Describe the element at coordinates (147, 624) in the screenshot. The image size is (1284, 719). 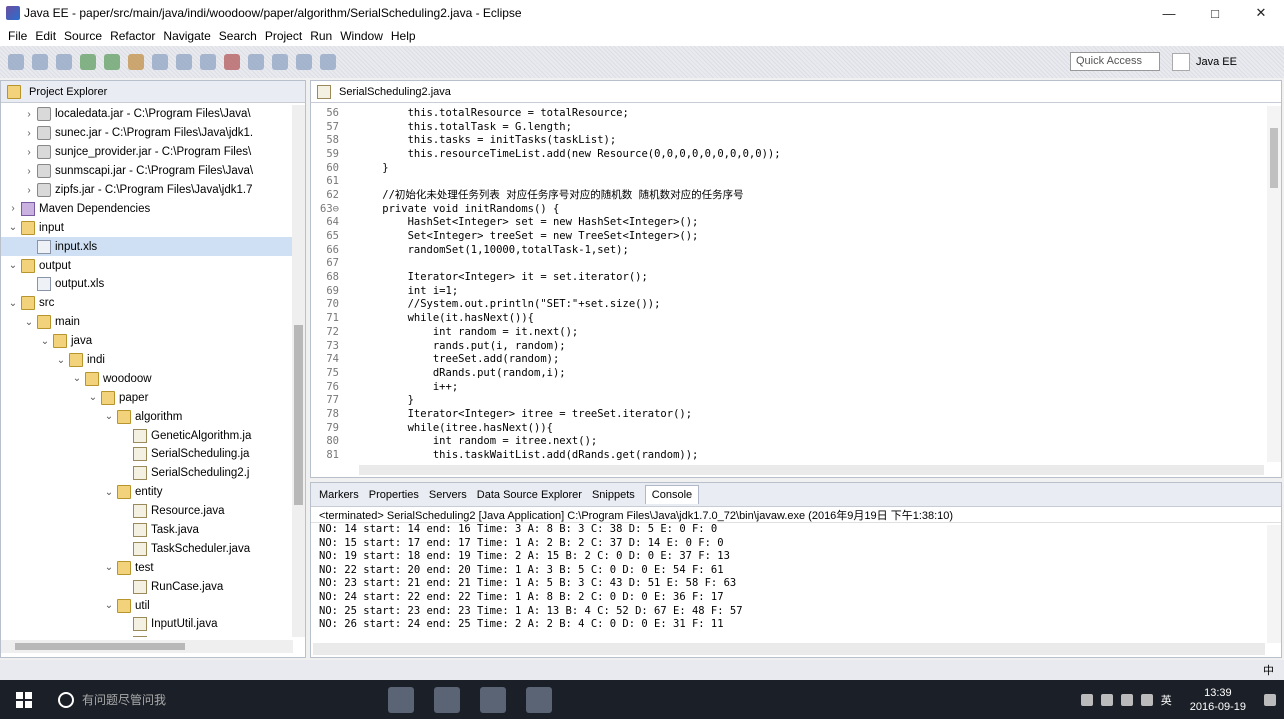
I see `tree-item: InputUtil.java` at that location.